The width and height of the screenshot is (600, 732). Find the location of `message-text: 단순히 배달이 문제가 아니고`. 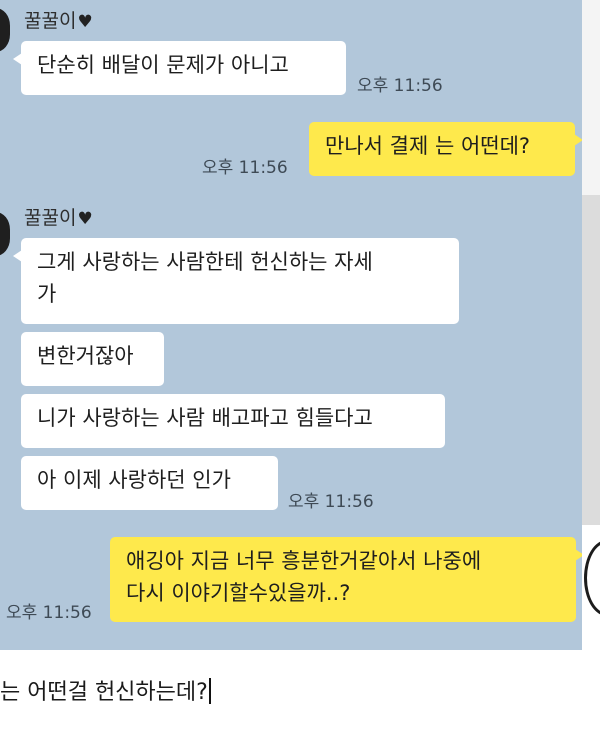

message-text: 단순히 배달이 문제가 아니고 is located at coordinates (163, 65).